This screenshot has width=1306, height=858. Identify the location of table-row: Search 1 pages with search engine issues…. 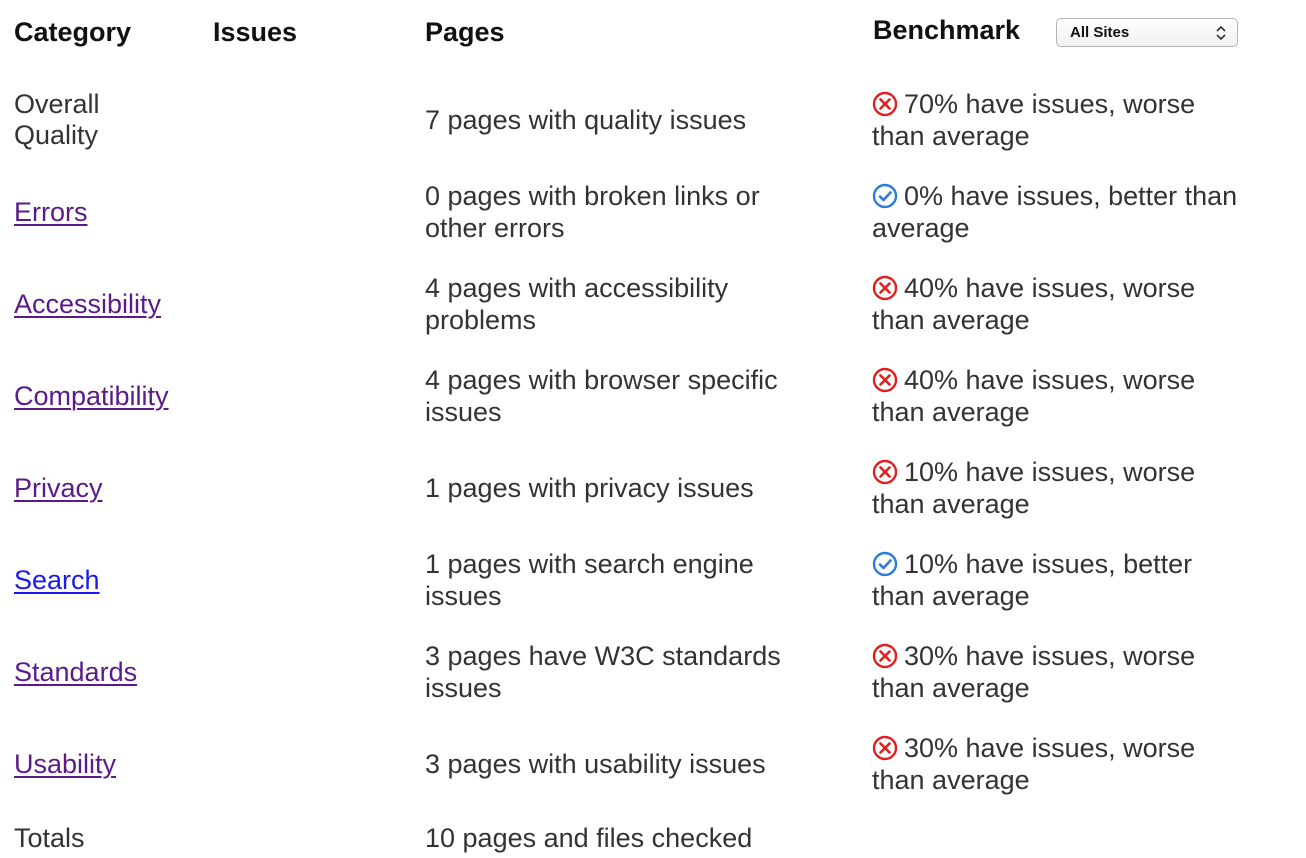
(653, 580).